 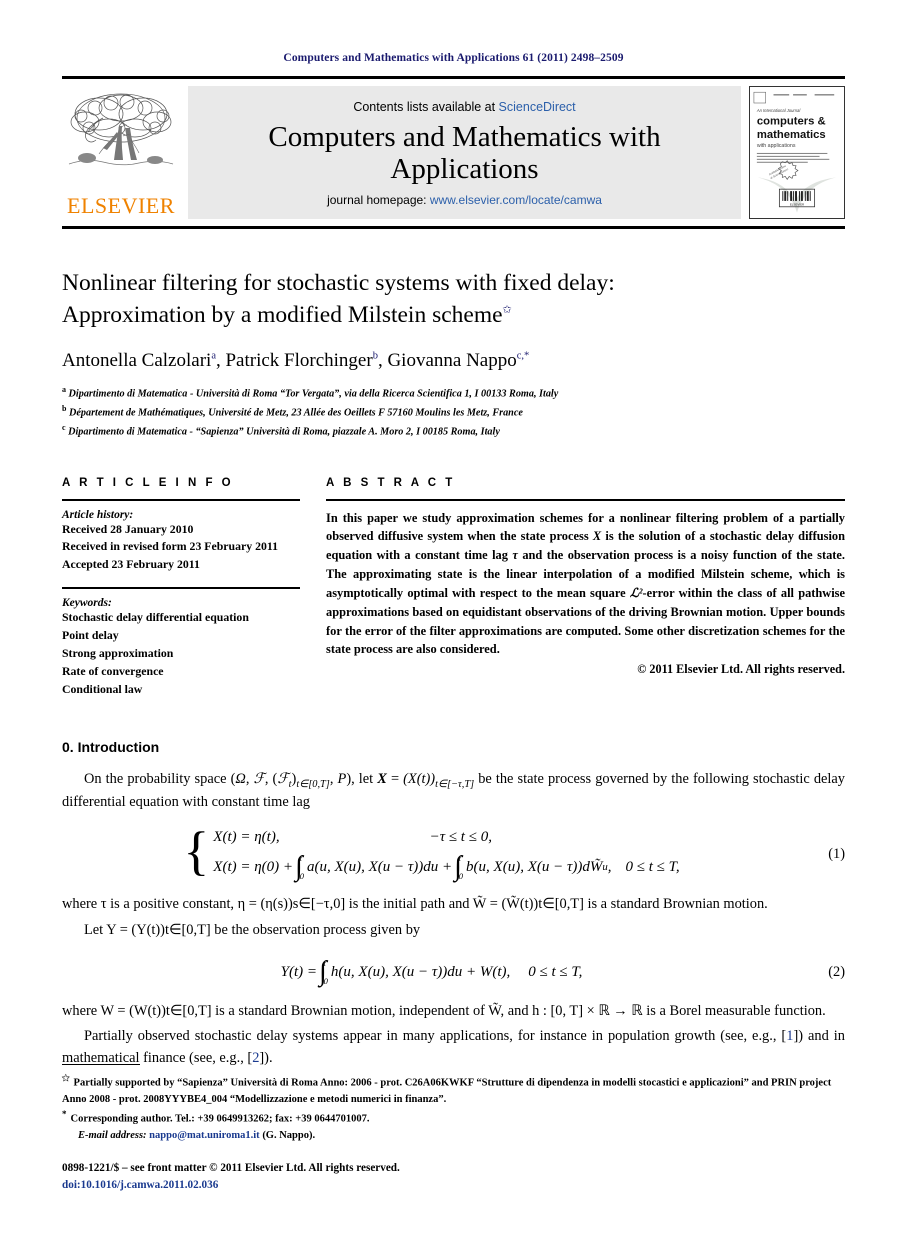 I want to click on email-owner: (G. Nappo)., so click(x=289, y=1136).